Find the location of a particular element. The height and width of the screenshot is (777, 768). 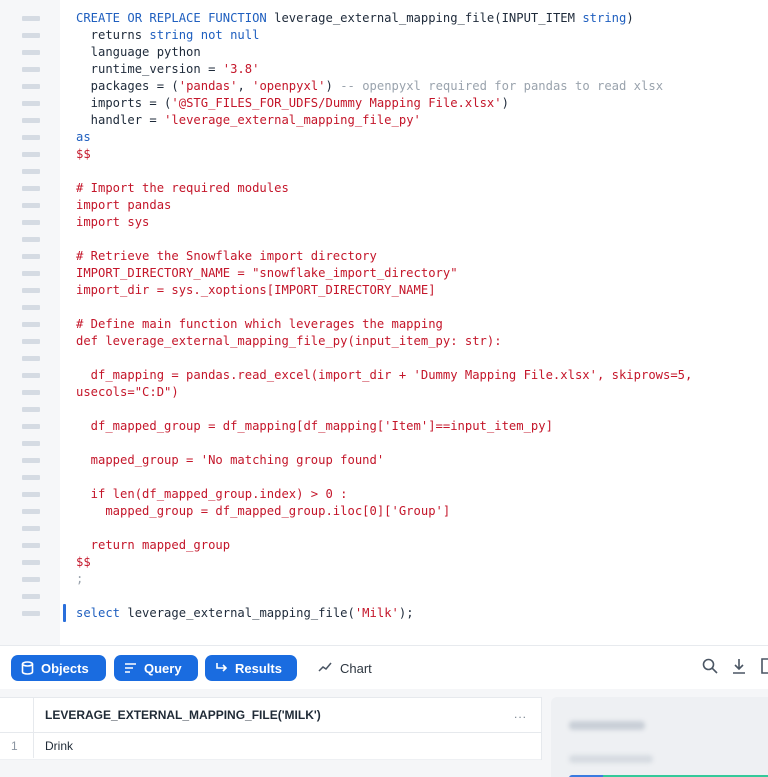

code-line: as is located at coordinates (384, 137).